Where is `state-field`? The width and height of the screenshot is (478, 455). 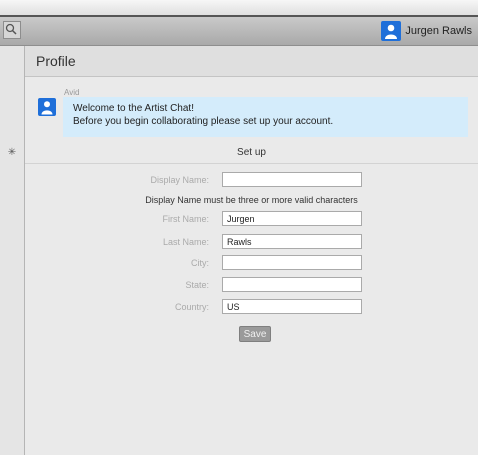 state-field is located at coordinates (292, 284).